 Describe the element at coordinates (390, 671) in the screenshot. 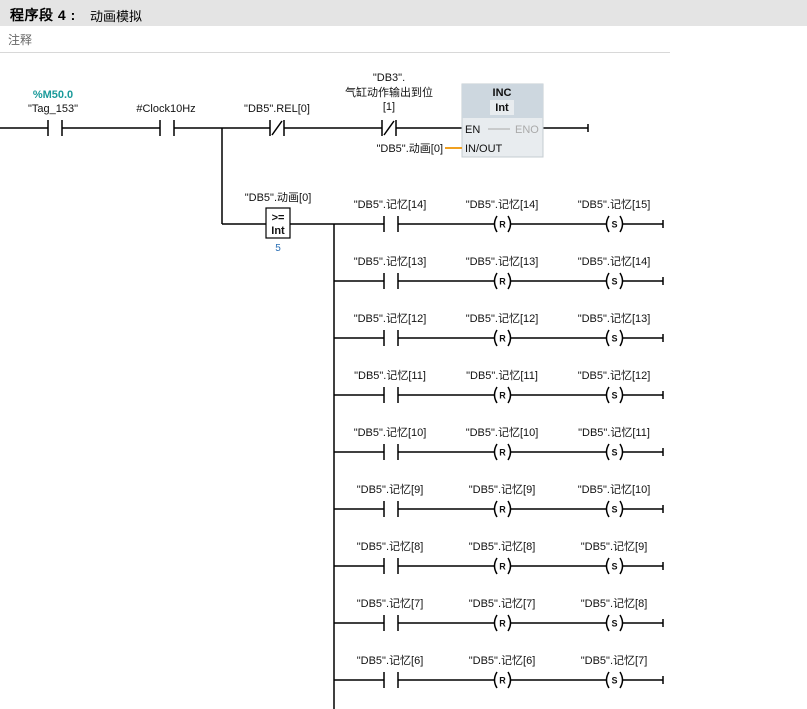

I see `rung-contact: "DB5".记忆[6]` at that location.